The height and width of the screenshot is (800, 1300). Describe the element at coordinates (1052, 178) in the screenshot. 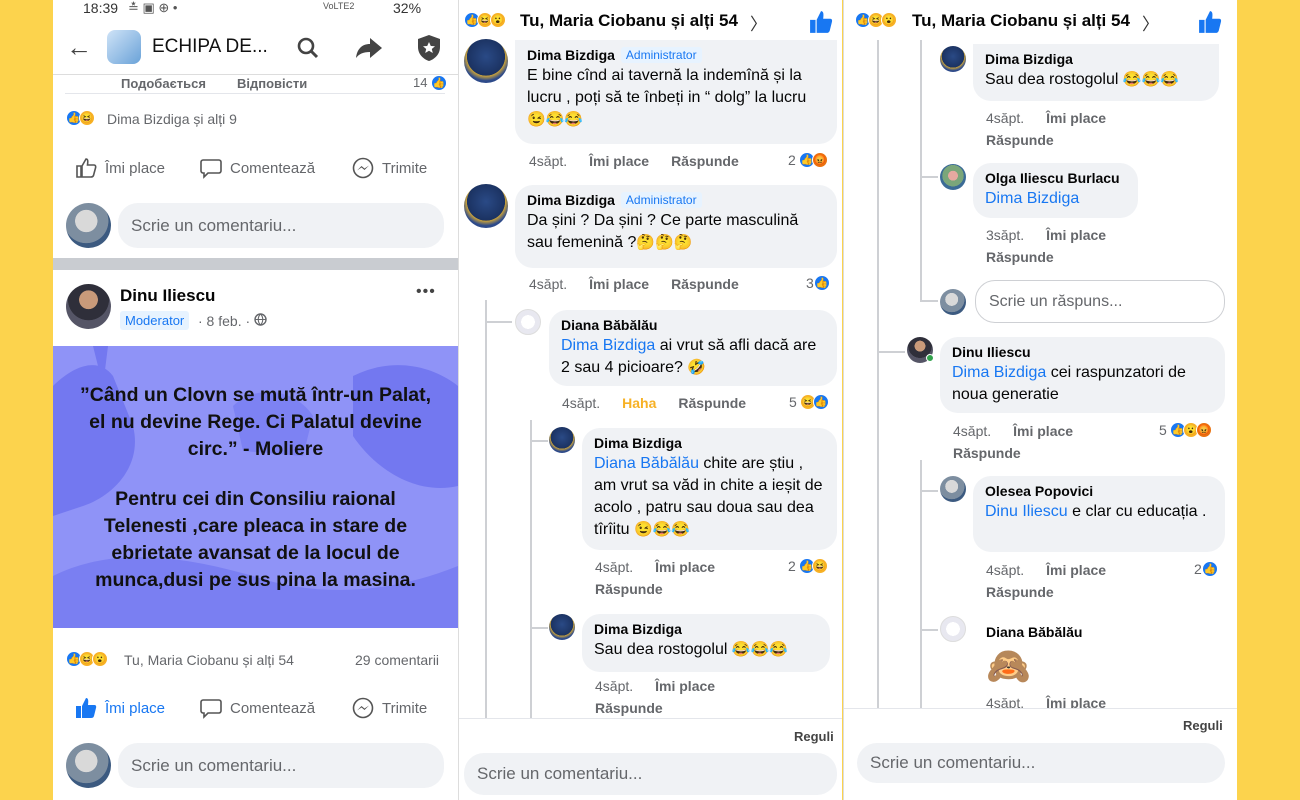

I see `commenter-name: Olga Iliescu Burlacu` at that location.